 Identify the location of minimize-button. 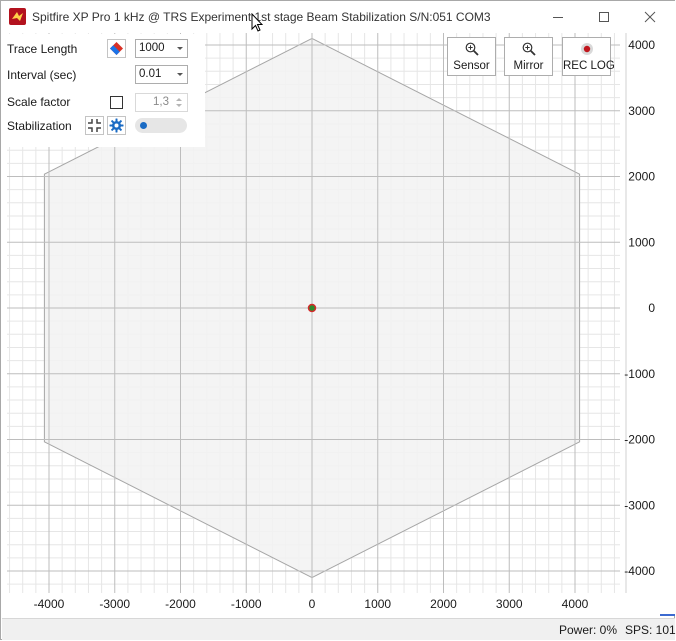
(558, 17).